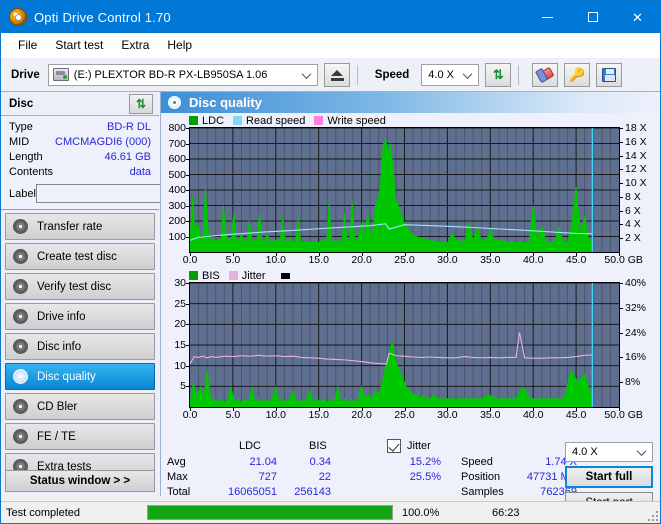 Image resolution: width=661 pixels, height=524 pixels. I want to click on close-icon: ✕, so click(637, 17).